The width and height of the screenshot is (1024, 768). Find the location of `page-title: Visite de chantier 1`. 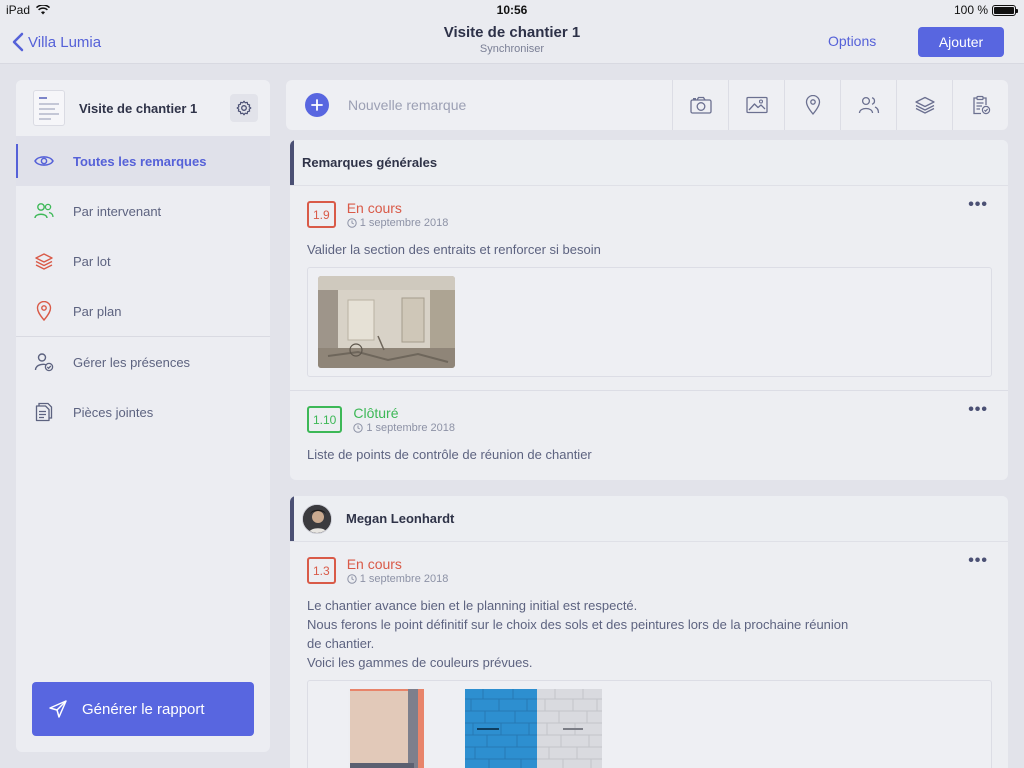

page-title: Visite de chantier 1 is located at coordinates (512, 32).